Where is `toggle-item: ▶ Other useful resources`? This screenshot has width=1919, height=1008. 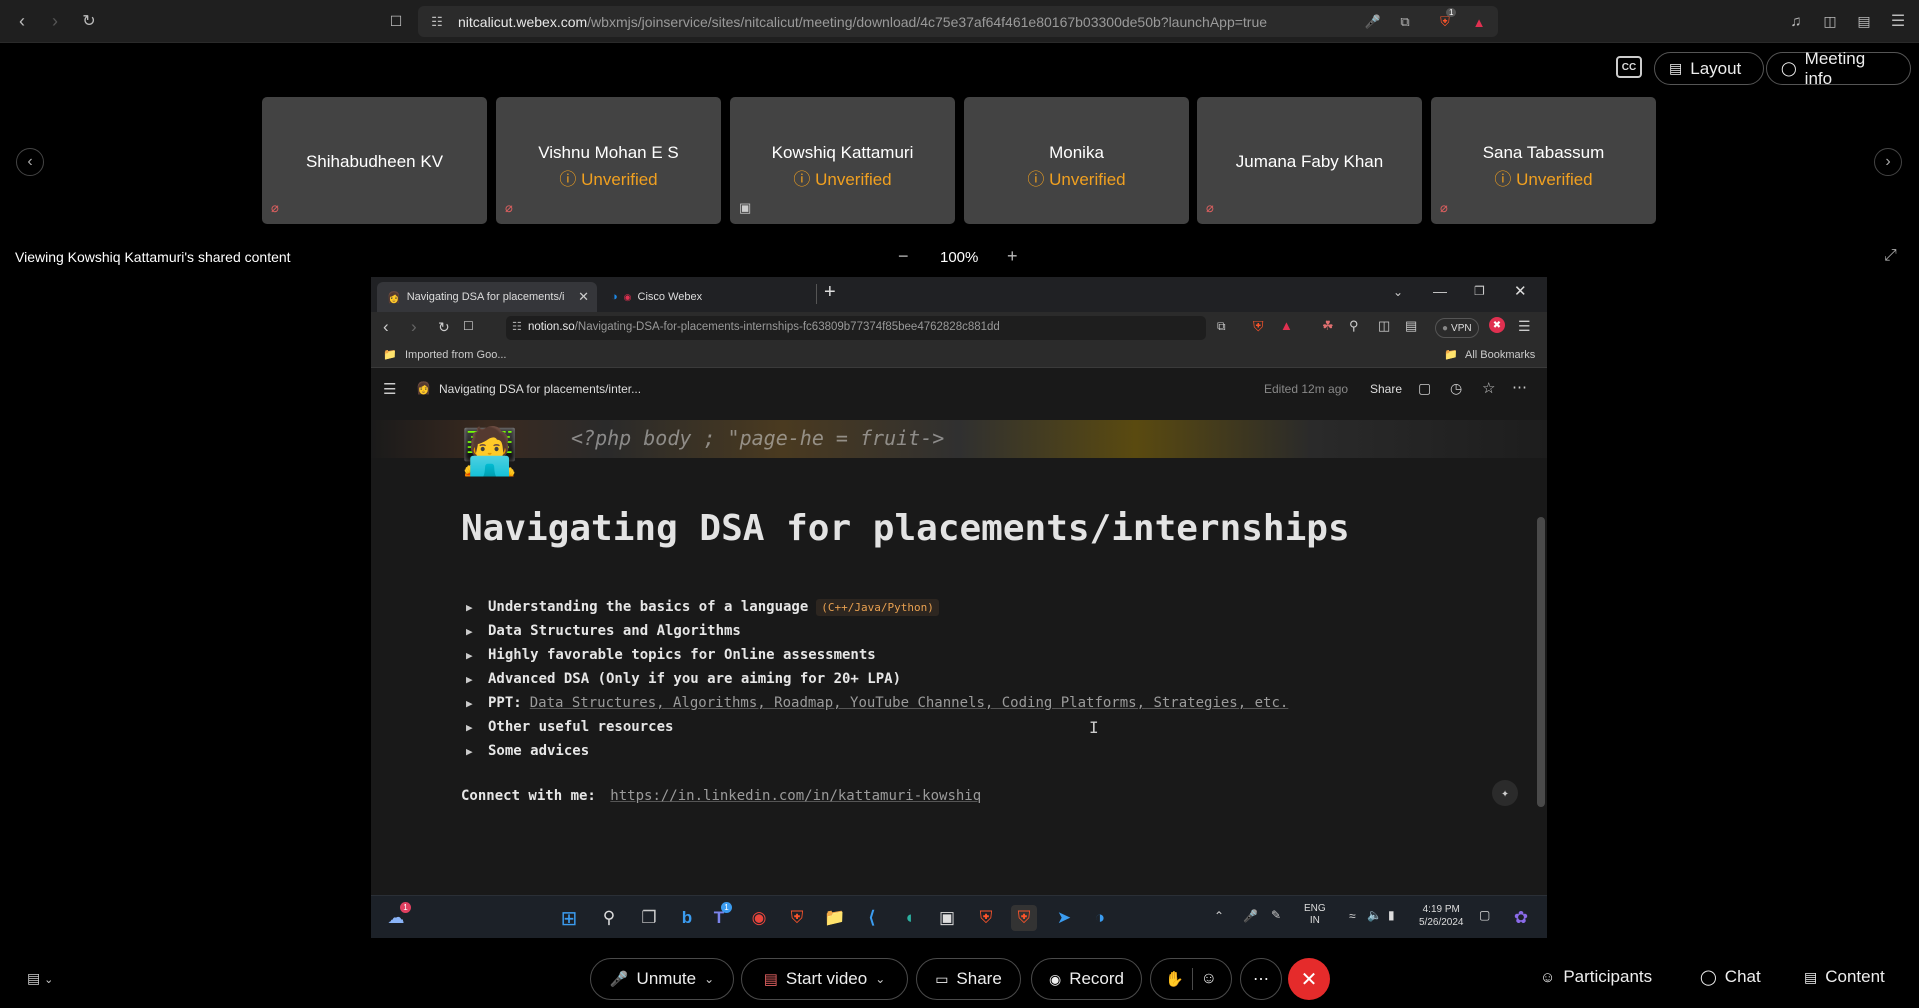 toggle-item: ▶ Other useful resources is located at coordinates (569, 727).